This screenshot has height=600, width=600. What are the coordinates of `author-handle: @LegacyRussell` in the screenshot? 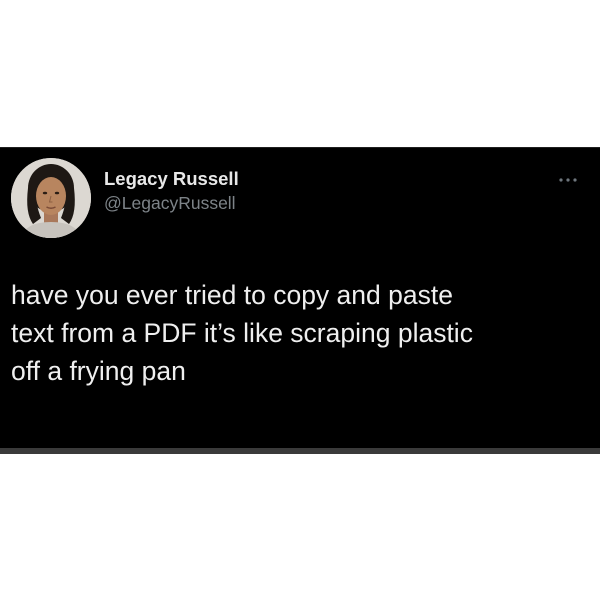 It's located at (171, 203).